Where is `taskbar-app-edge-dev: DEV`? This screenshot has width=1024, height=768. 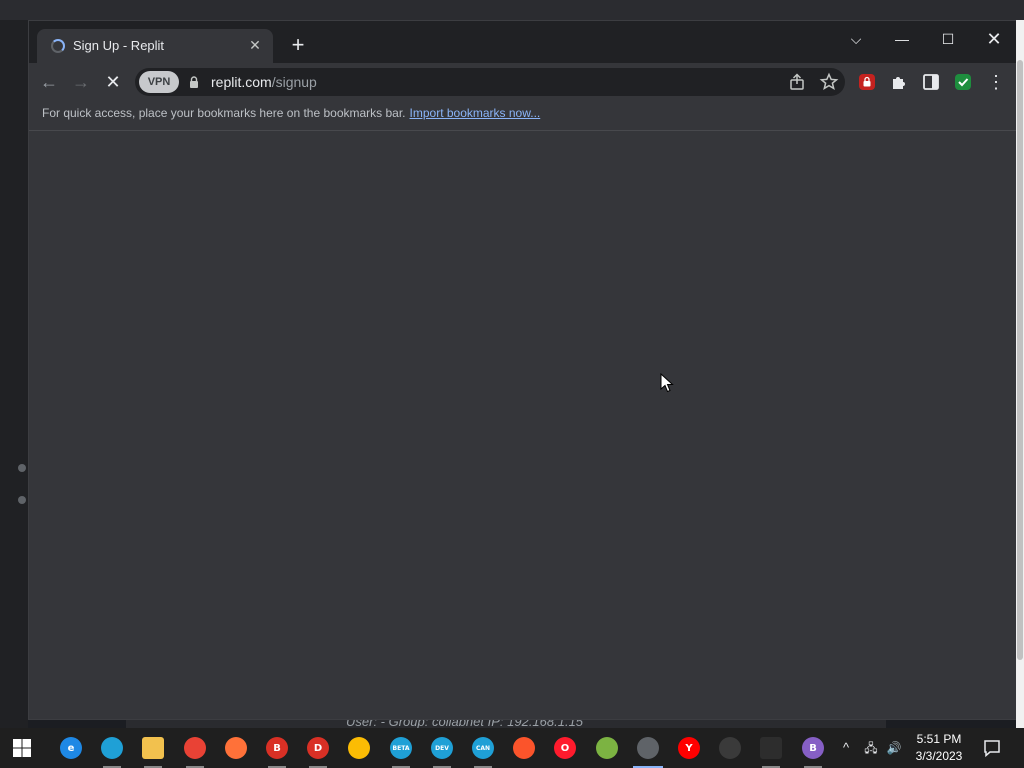
taskbar-app-edge-dev: DEV is located at coordinates (442, 751).